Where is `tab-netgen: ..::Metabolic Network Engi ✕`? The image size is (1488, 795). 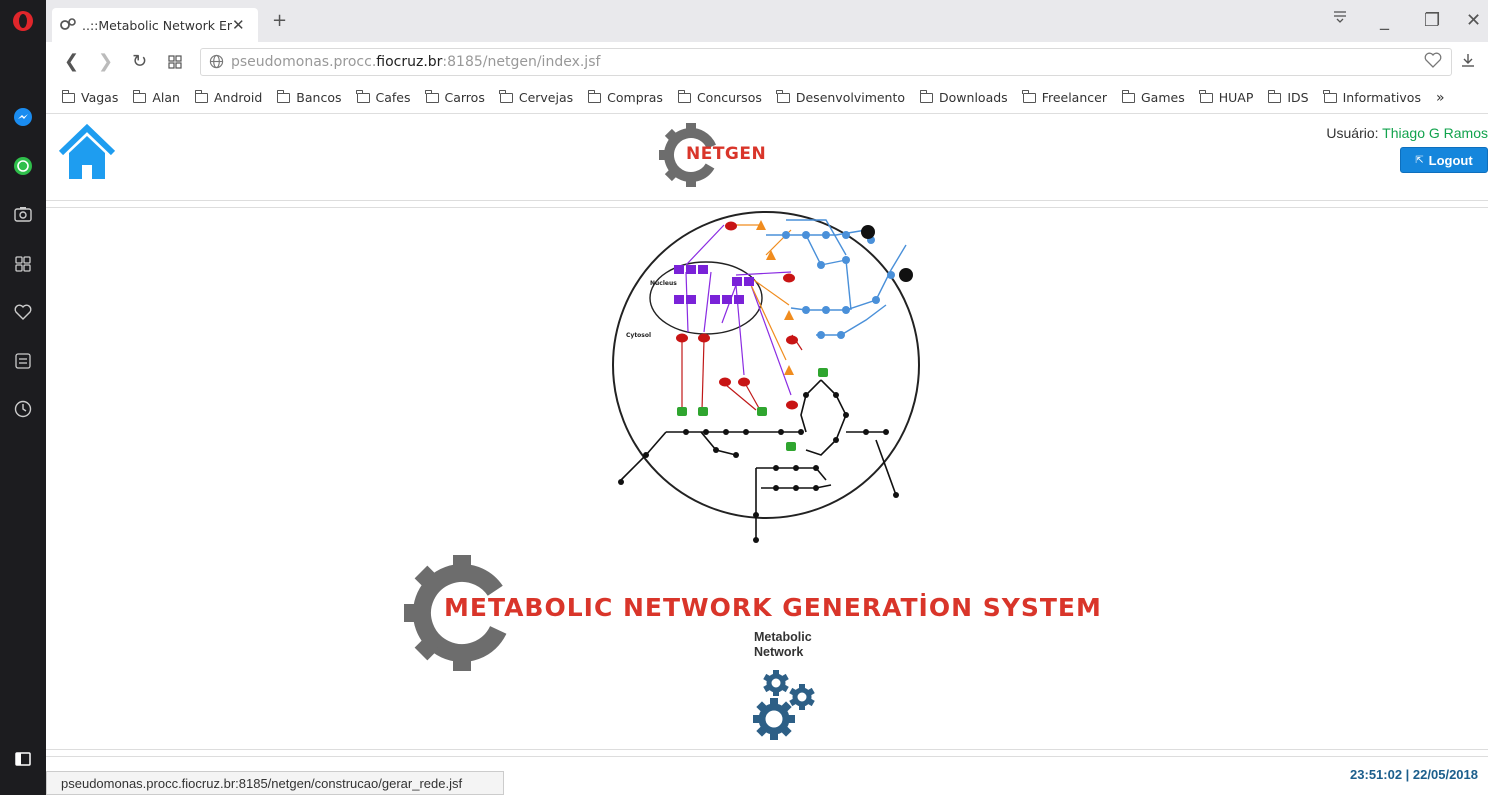
tab-netgen: ..::Metabolic Network Engi ✕ is located at coordinates (155, 25).